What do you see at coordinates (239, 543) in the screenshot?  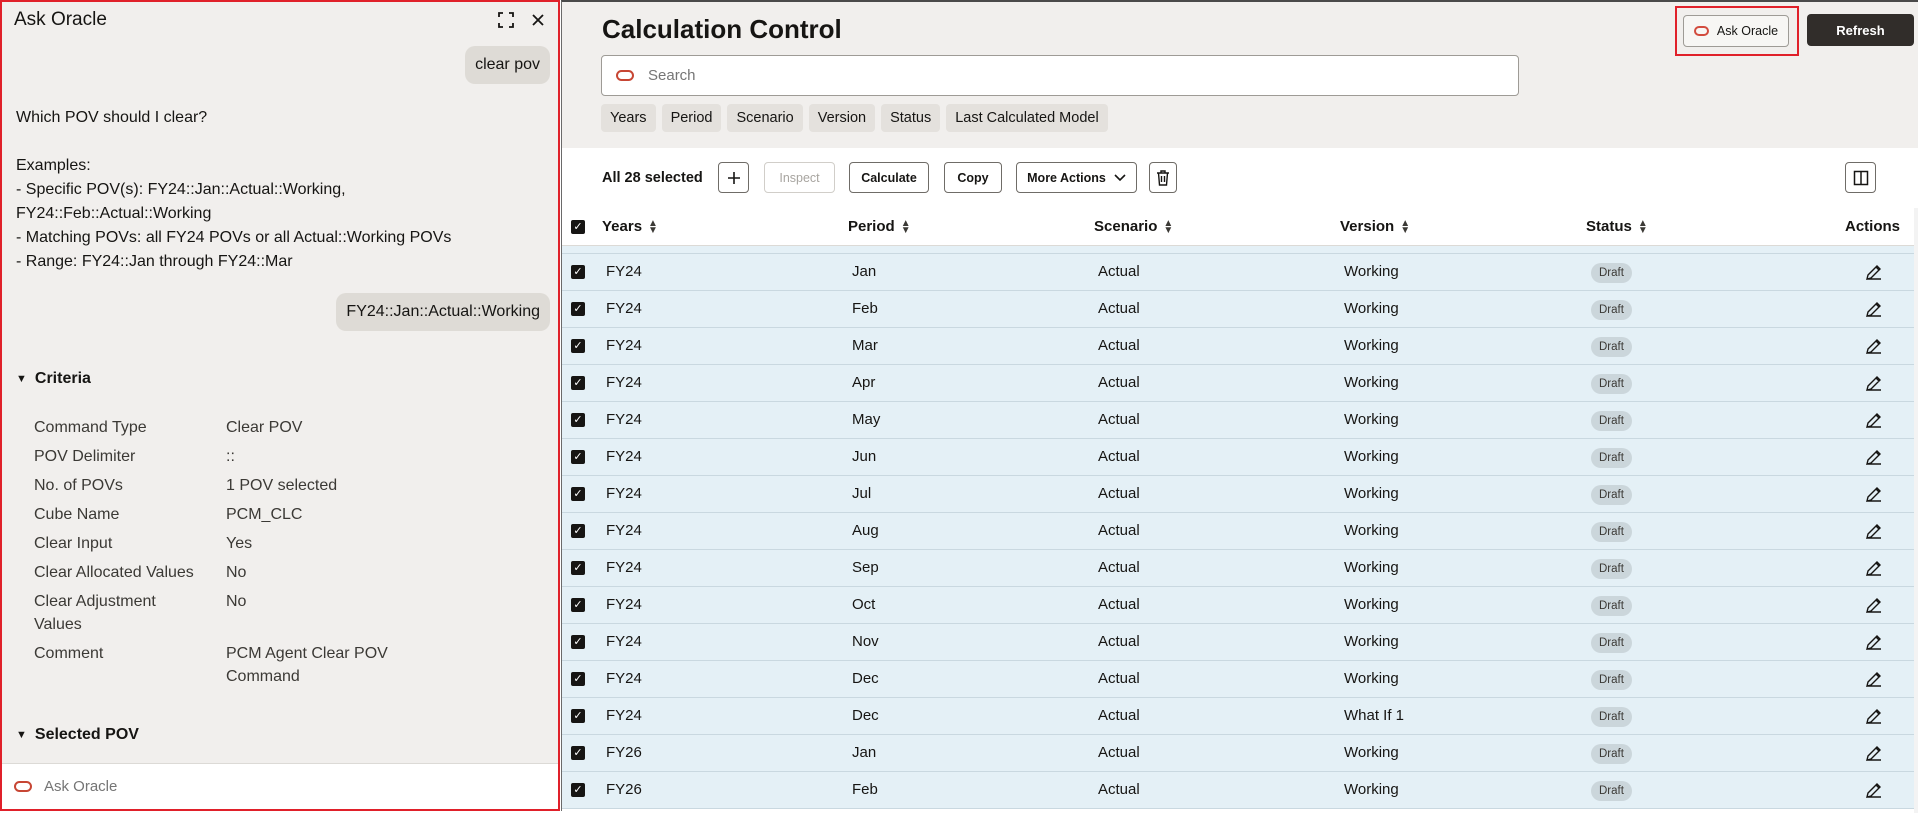 I see `criteria-value: Yes` at bounding box center [239, 543].